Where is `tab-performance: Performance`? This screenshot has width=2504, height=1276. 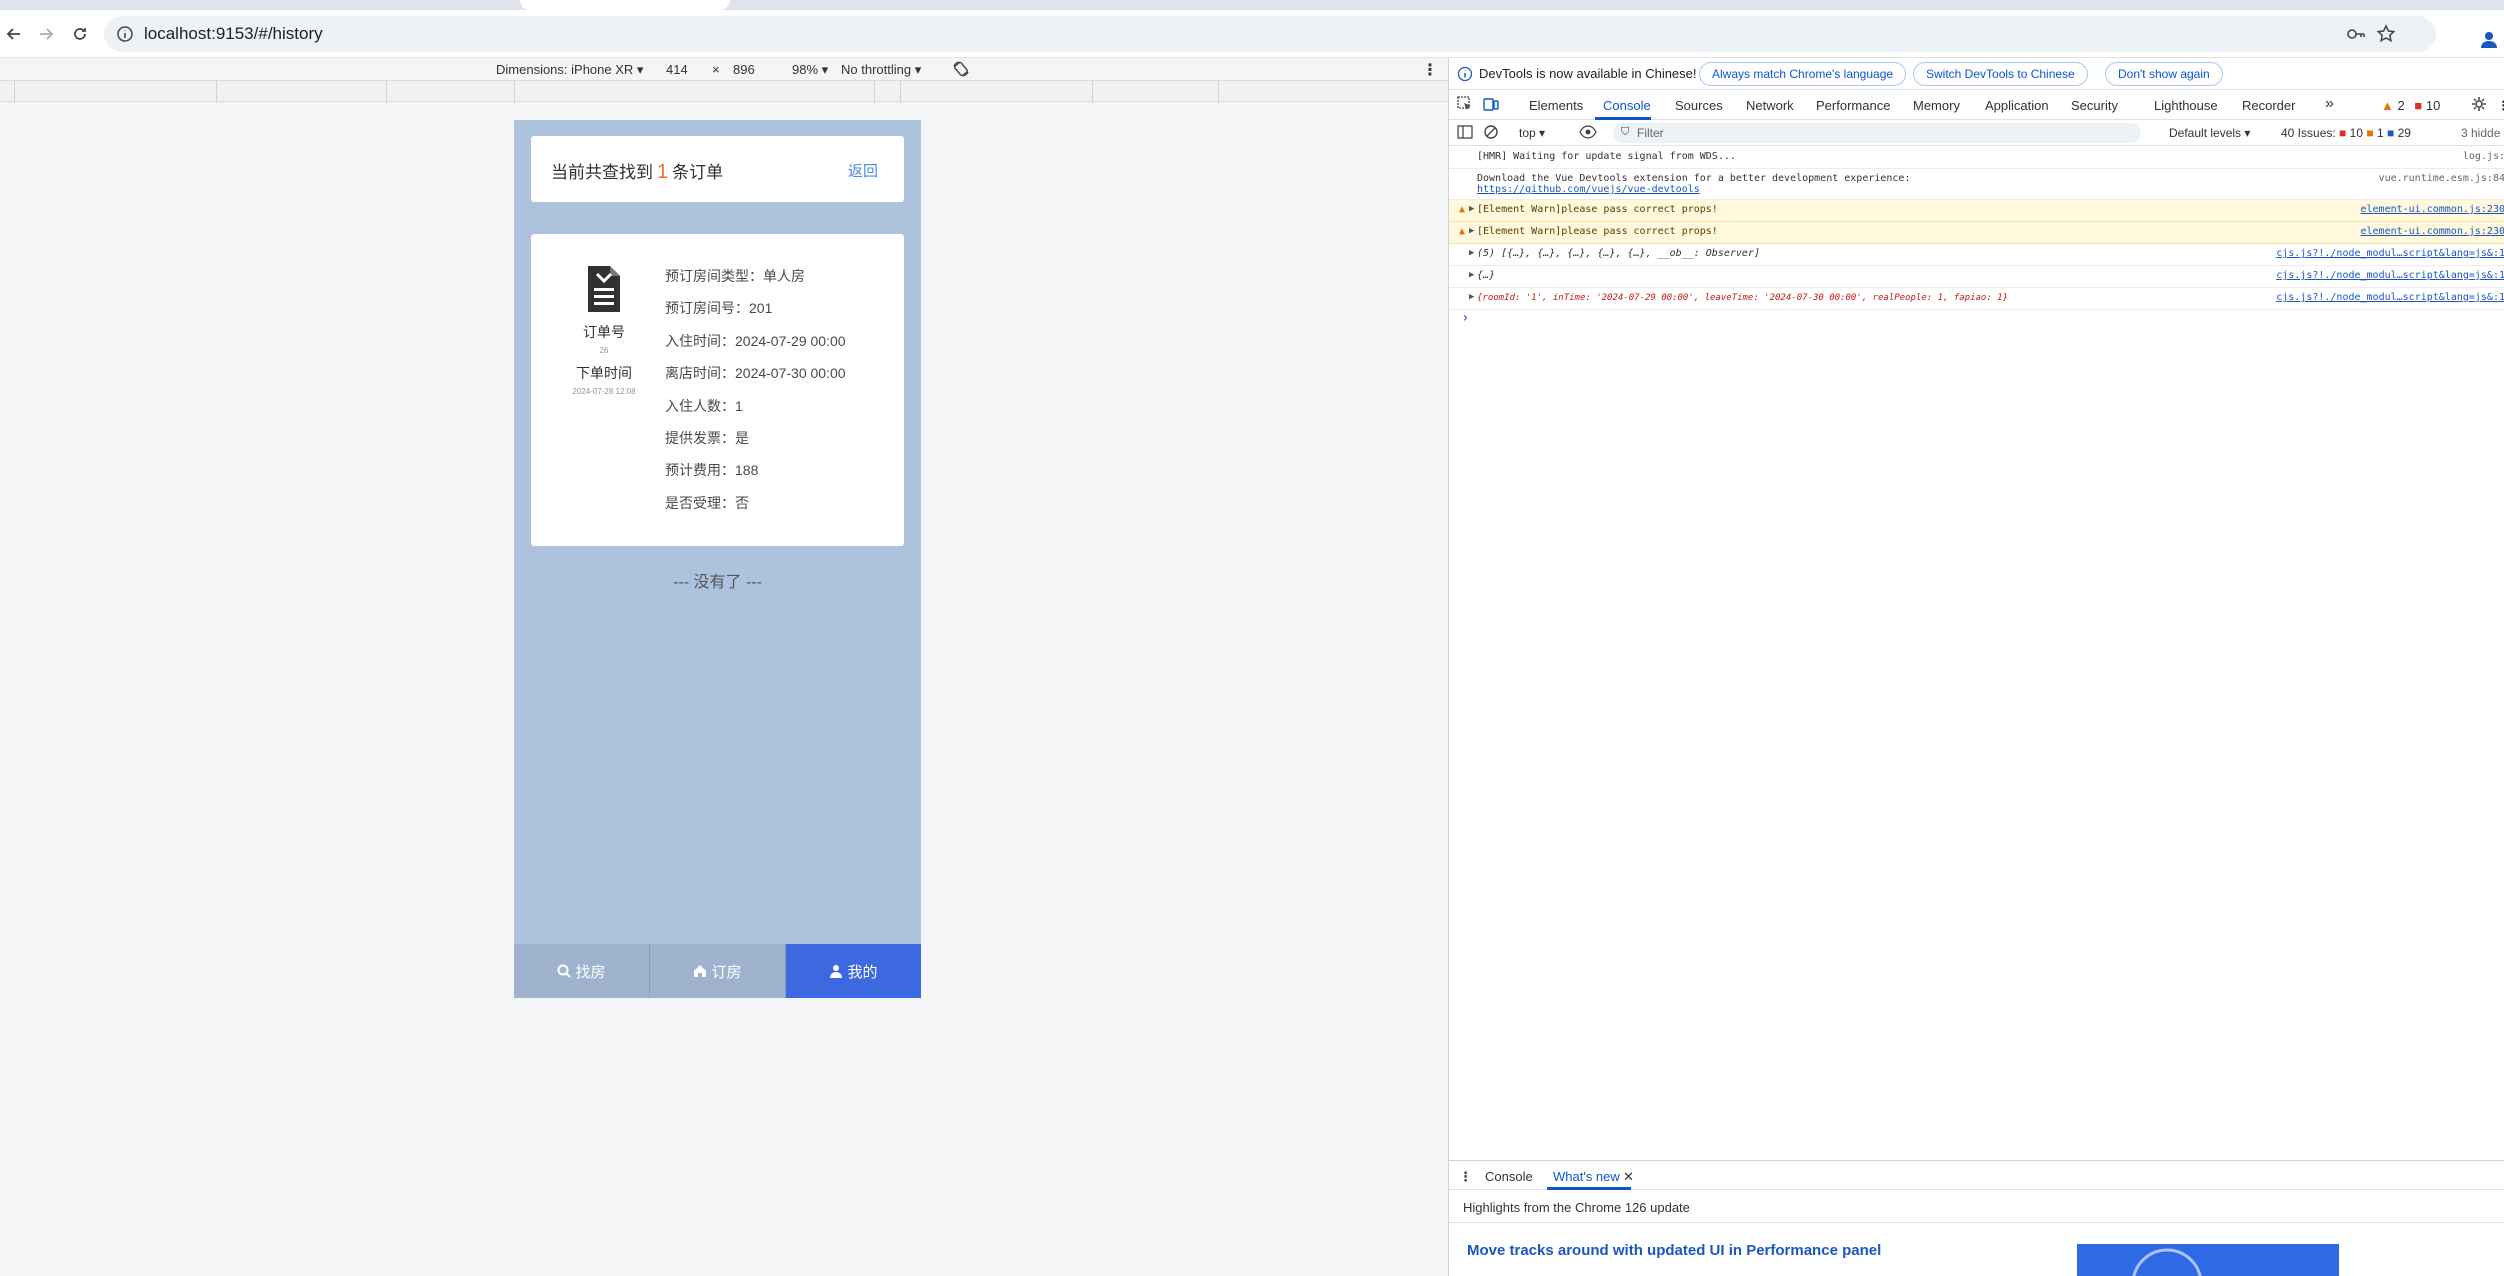 tab-performance: Performance is located at coordinates (1853, 105).